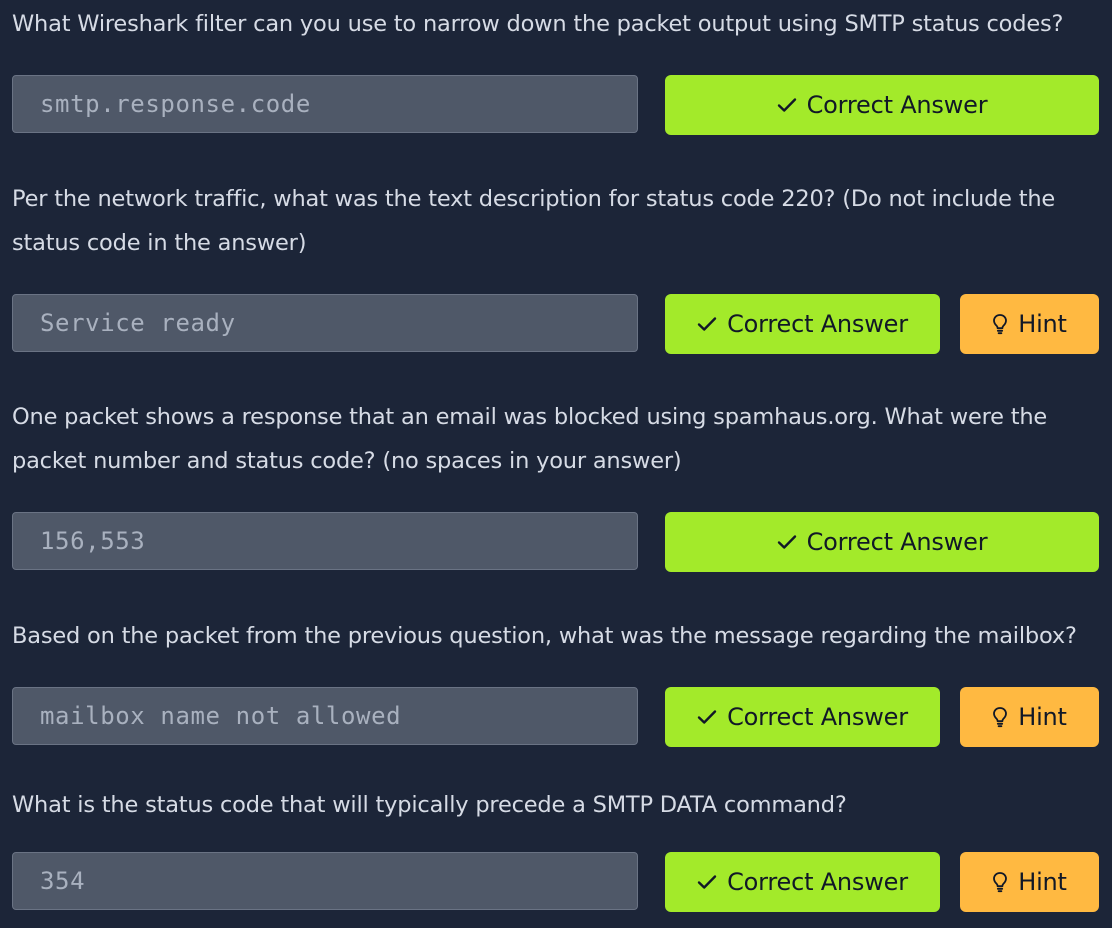  I want to click on correct-answer-button-4: Correct Answer, so click(802, 717).